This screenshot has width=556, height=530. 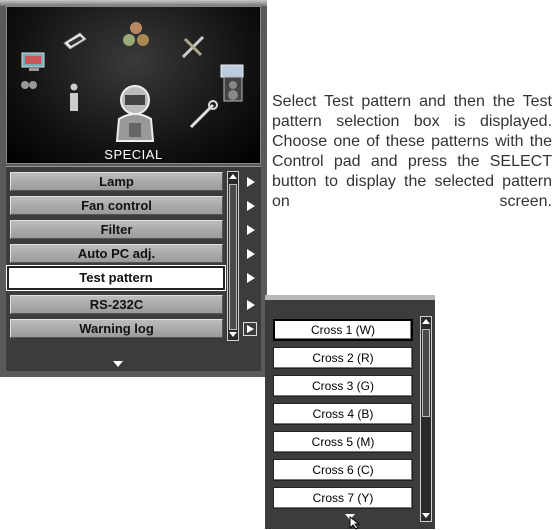 What do you see at coordinates (193, 47) in the screenshot?
I see `tools-icon` at bounding box center [193, 47].